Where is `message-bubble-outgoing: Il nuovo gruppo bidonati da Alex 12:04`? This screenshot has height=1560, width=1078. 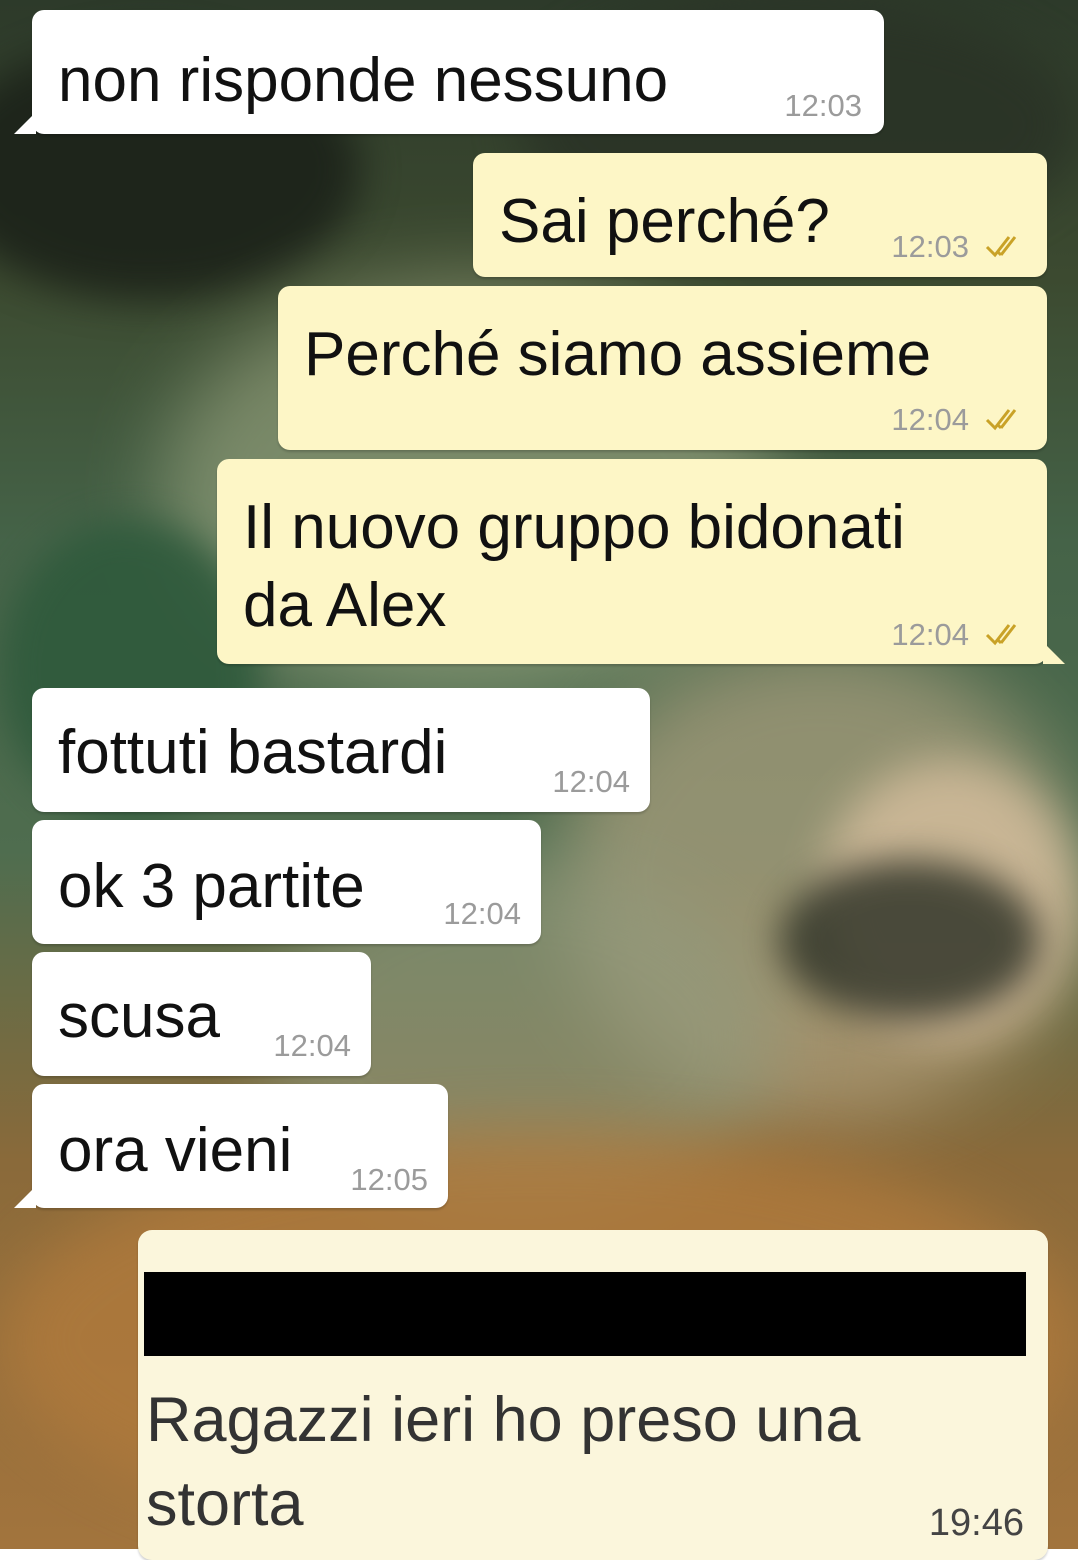 message-bubble-outgoing: Il nuovo gruppo bidonati da Alex 12:04 is located at coordinates (641, 561).